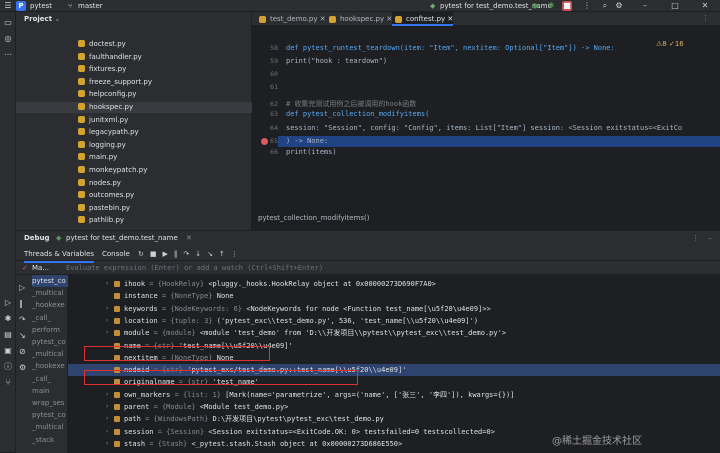 Image resolution: width=720 pixels, height=453 pixels. Describe the element at coordinates (274, 48) in the screenshot. I see `line-number: 58` at that location.